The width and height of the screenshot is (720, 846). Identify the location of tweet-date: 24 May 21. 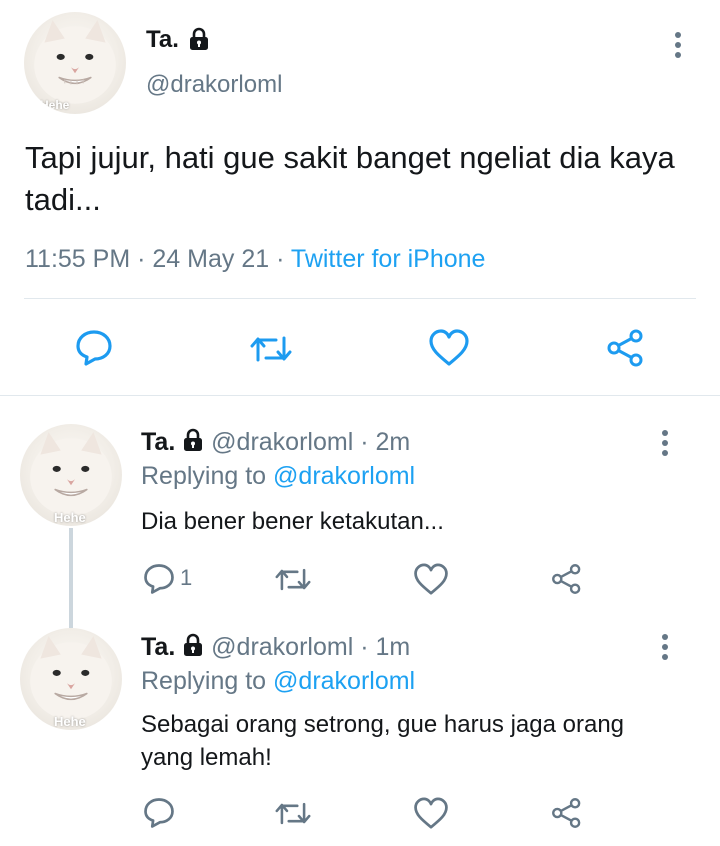
(211, 259).